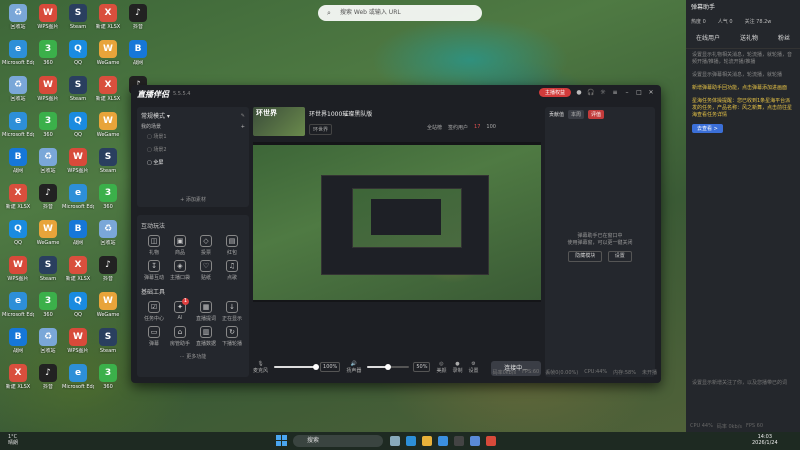 Image resolution: width=800 pixels, height=450 pixels. What do you see at coordinates (154, 270) in the screenshot?
I see `tool-button: ↧ 弹幕互动` at bounding box center [154, 270].